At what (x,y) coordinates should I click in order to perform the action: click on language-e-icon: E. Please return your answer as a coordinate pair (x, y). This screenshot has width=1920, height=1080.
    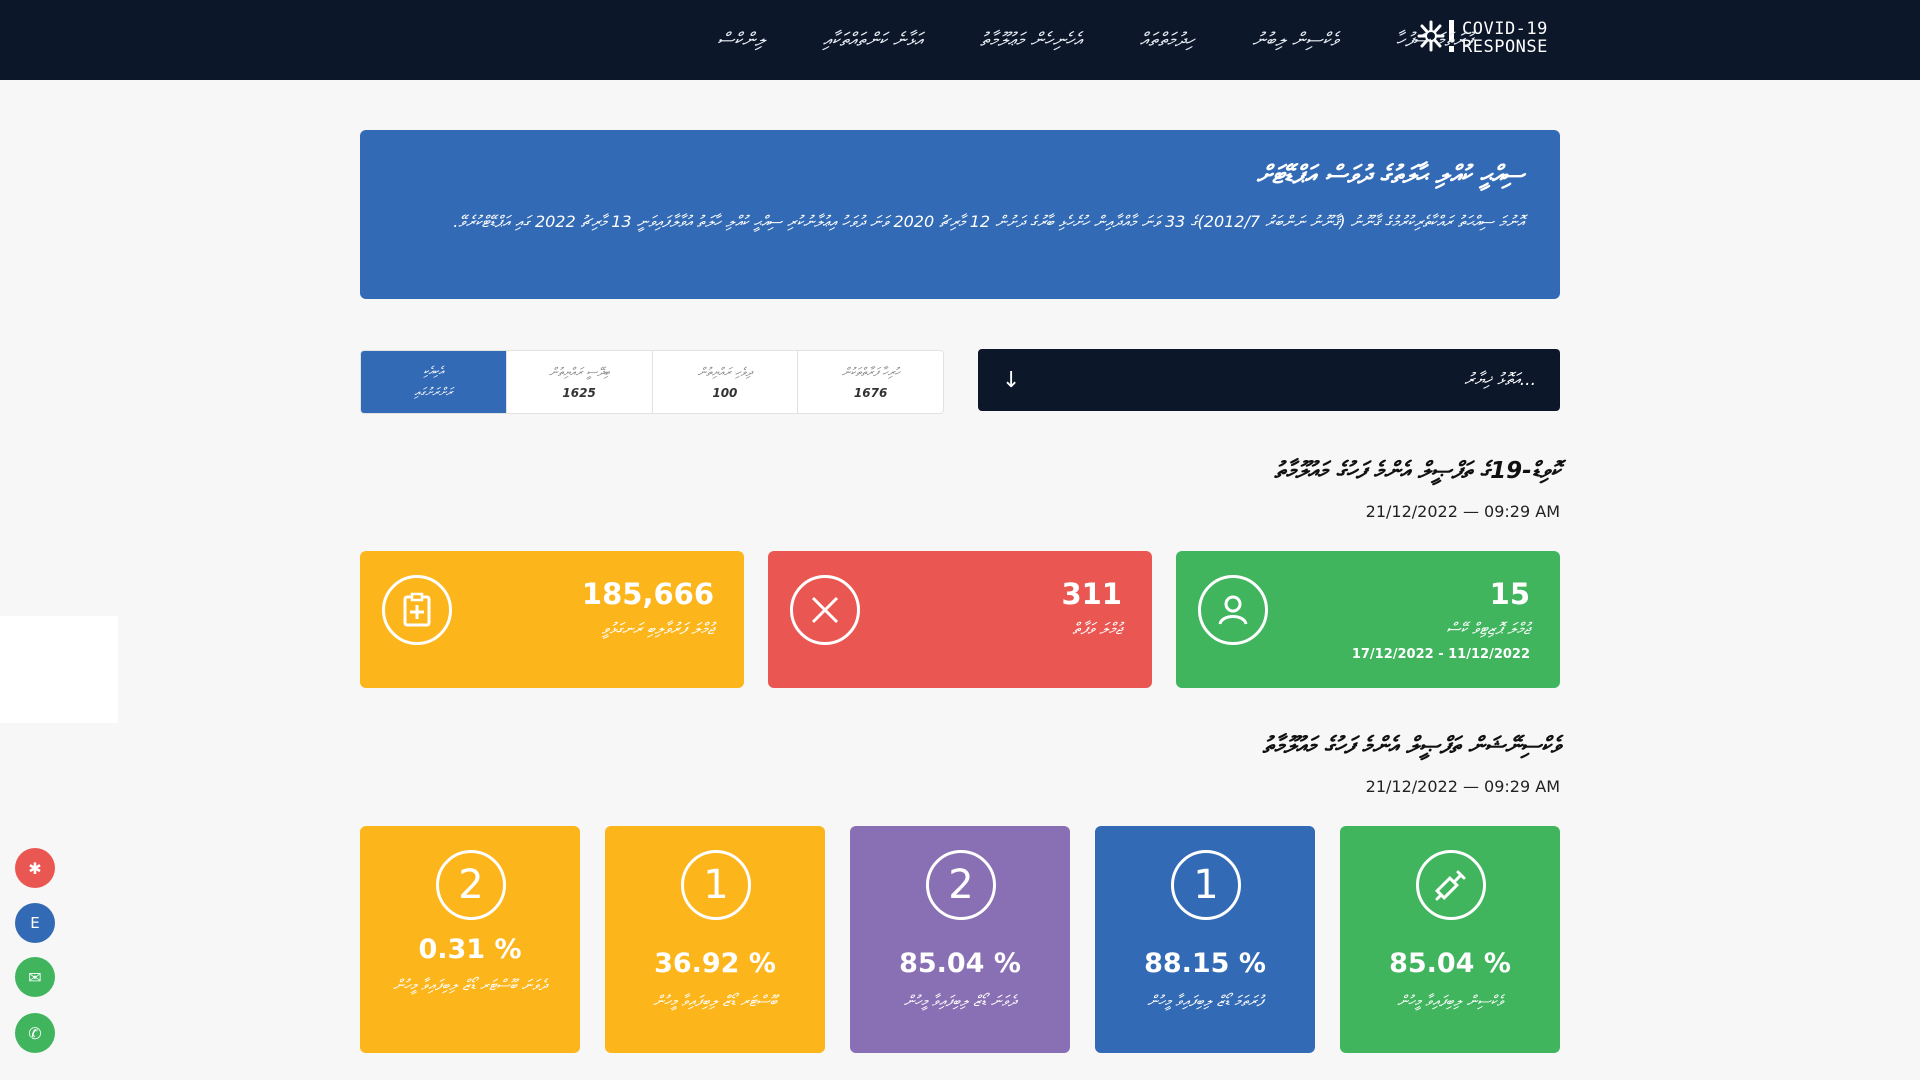
    Looking at the image, I should click on (35, 923).